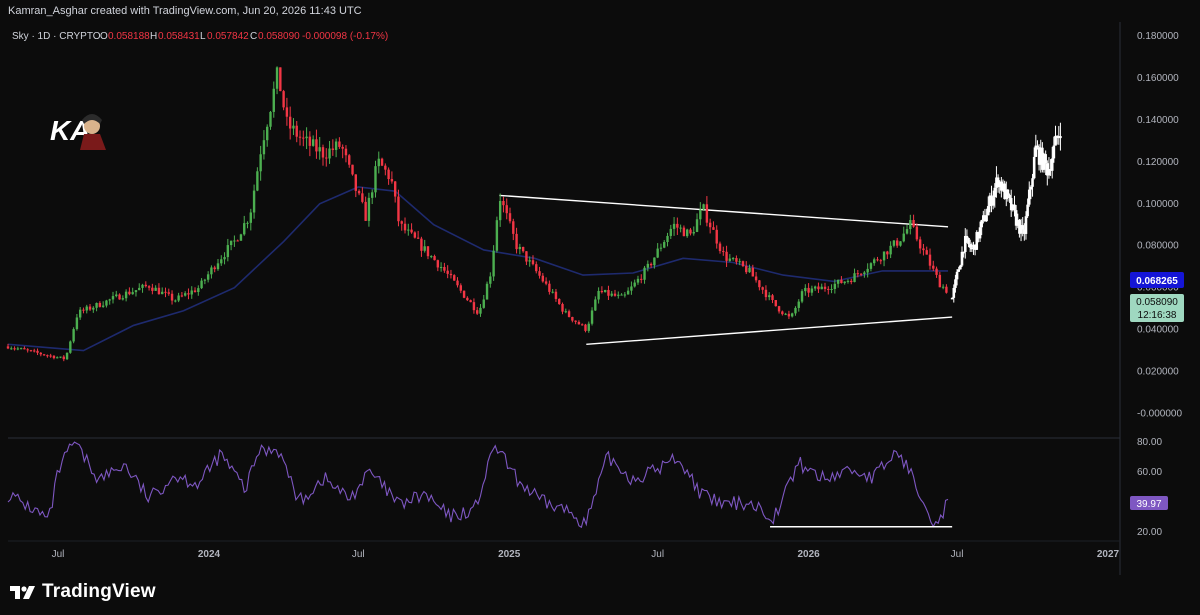 The width and height of the screenshot is (1200, 615). What do you see at coordinates (99, 591) in the screenshot?
I see `tradingview-brand: TradingView` at bounding box center [99, 591].